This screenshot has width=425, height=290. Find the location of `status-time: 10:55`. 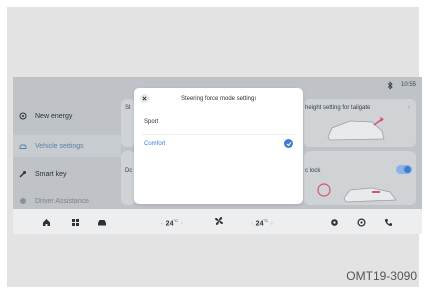

status-time: 10:55 is located at coordinates (408, 85).